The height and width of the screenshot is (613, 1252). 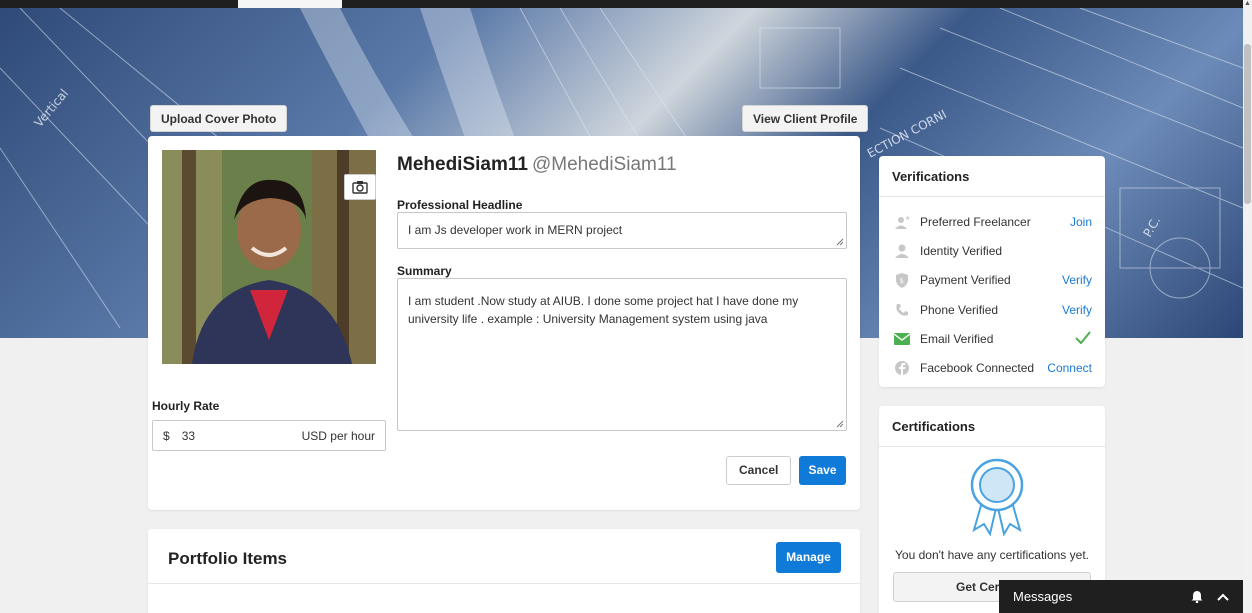 What do you see at coordinates (959, 309) in the screenshot?
I see `verification-label: Phone Verified` at bounding box center [959, 309].